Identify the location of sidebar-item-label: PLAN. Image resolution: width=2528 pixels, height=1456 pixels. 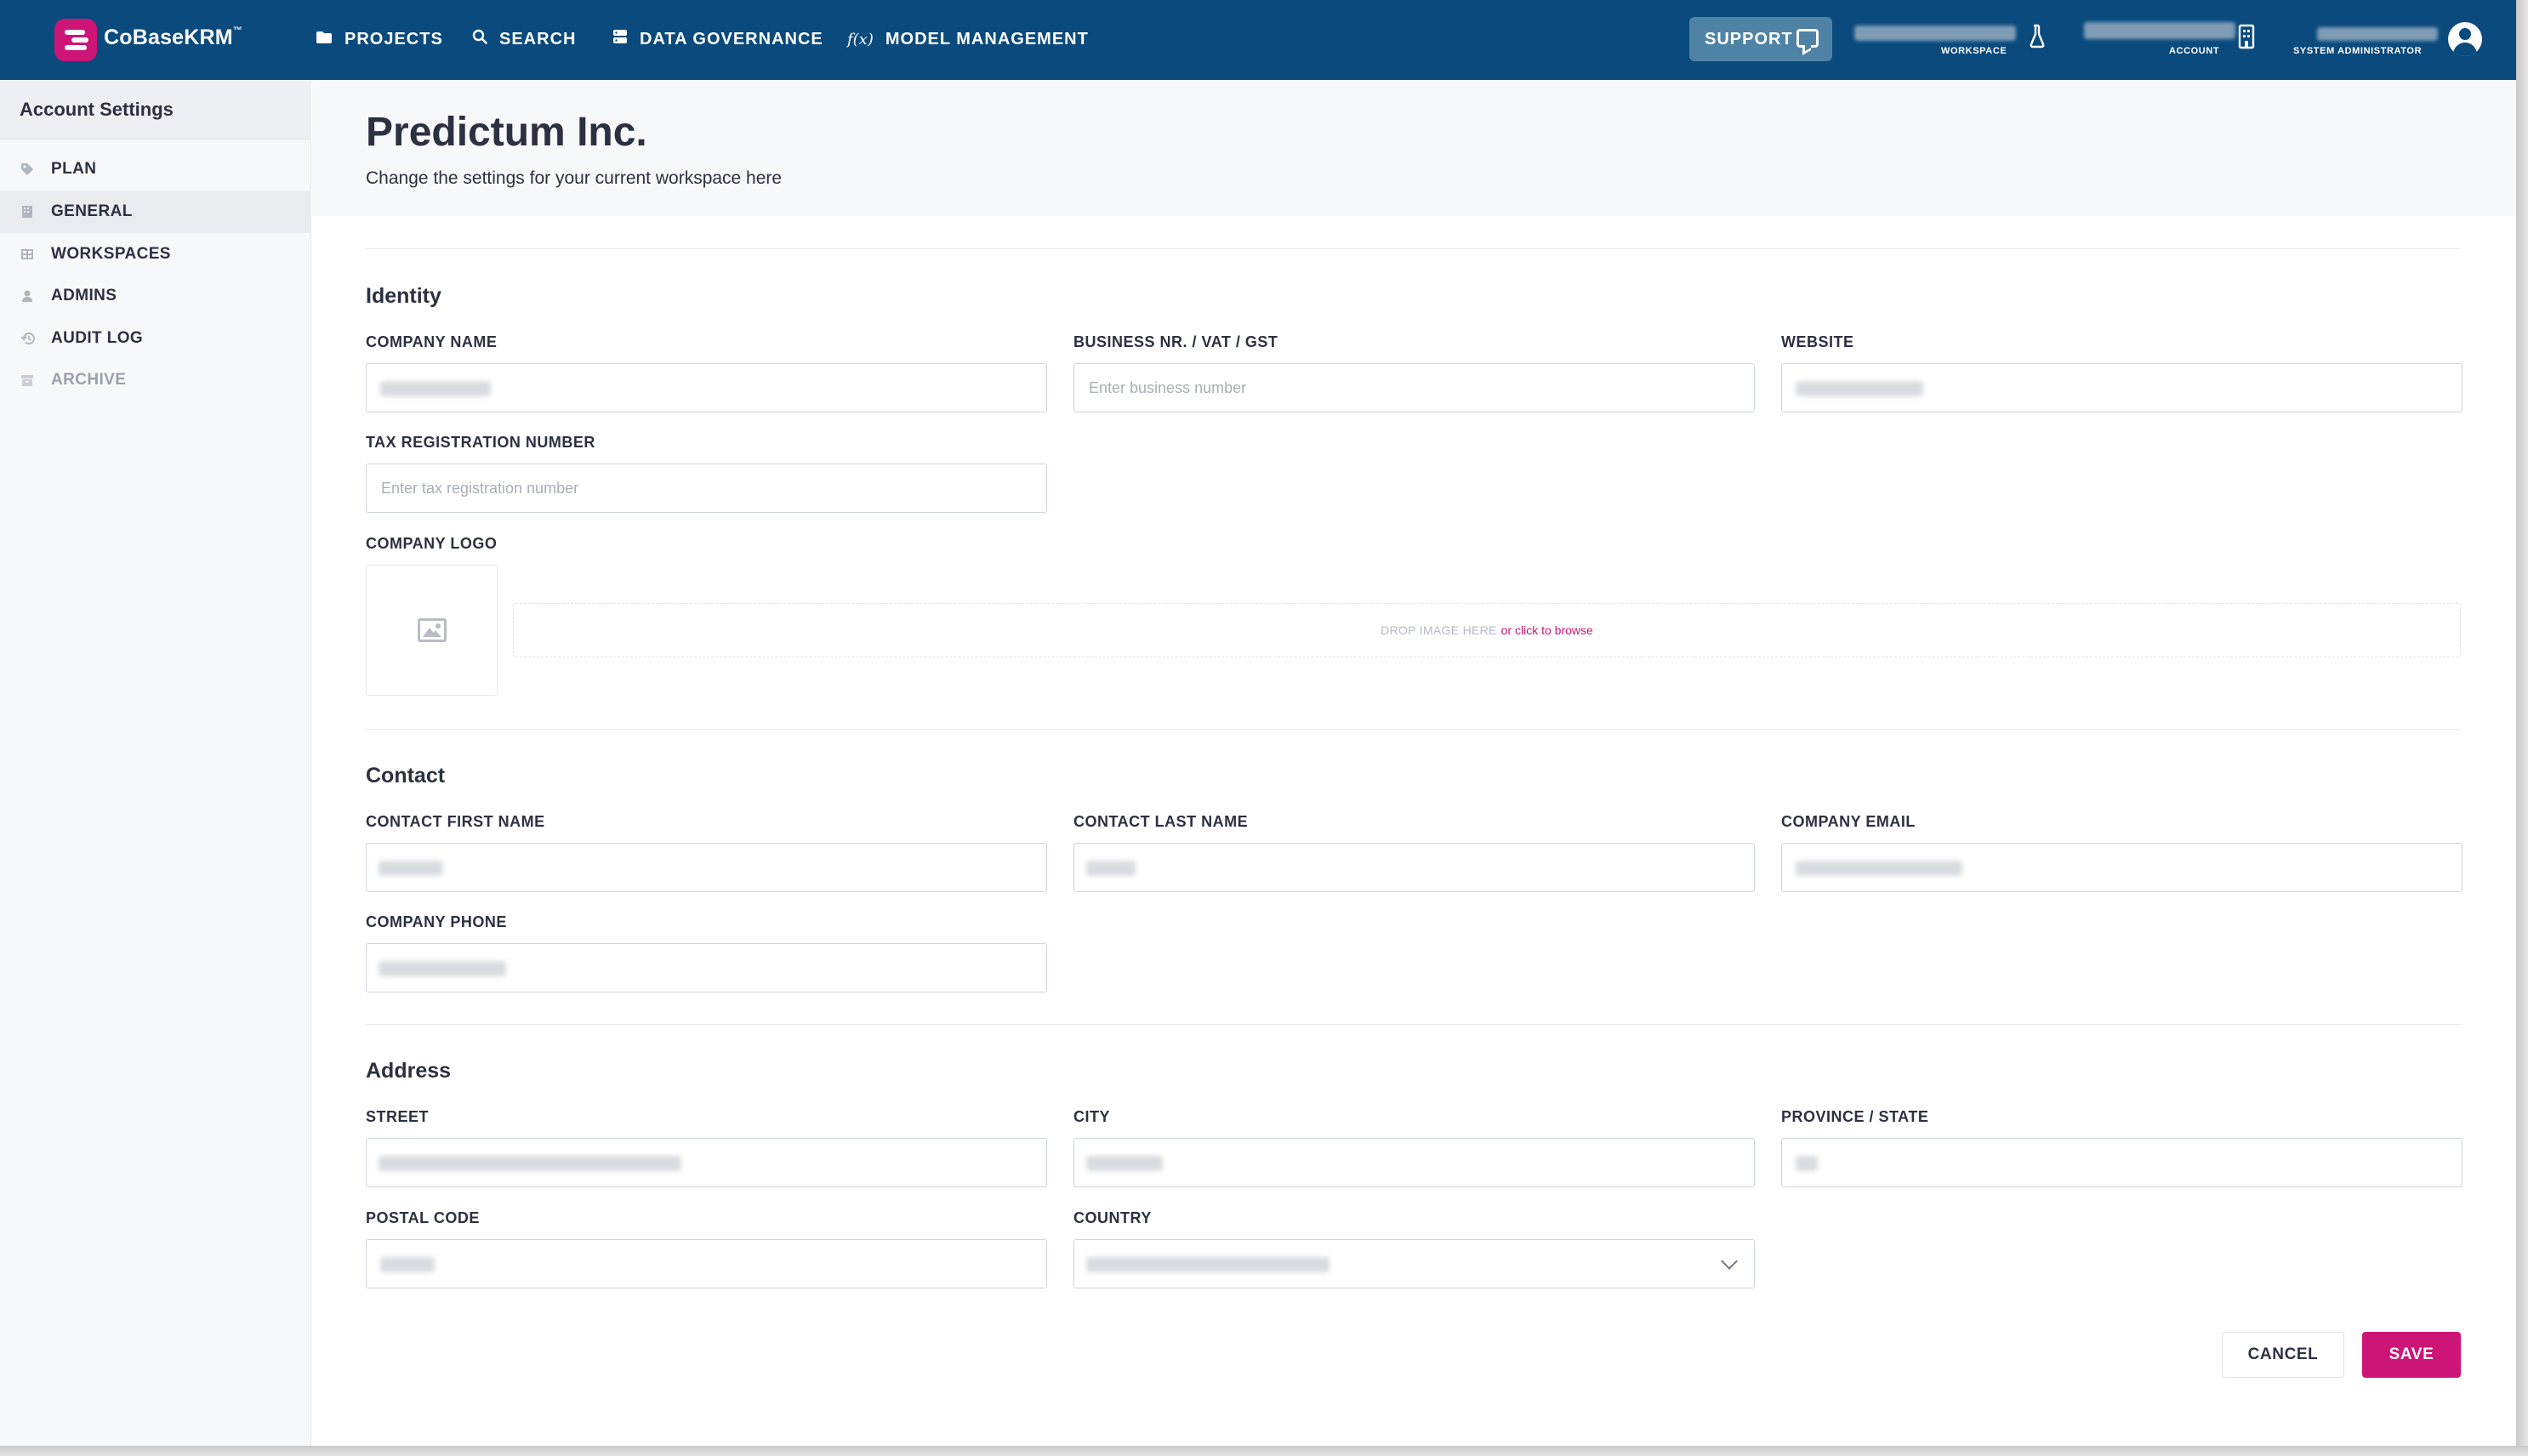
(74, 169).